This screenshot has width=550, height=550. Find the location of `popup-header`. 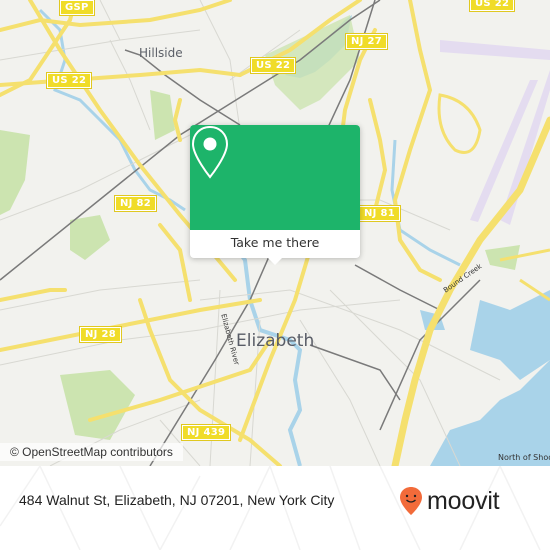

popup-header is located at coordinates (275, 177).